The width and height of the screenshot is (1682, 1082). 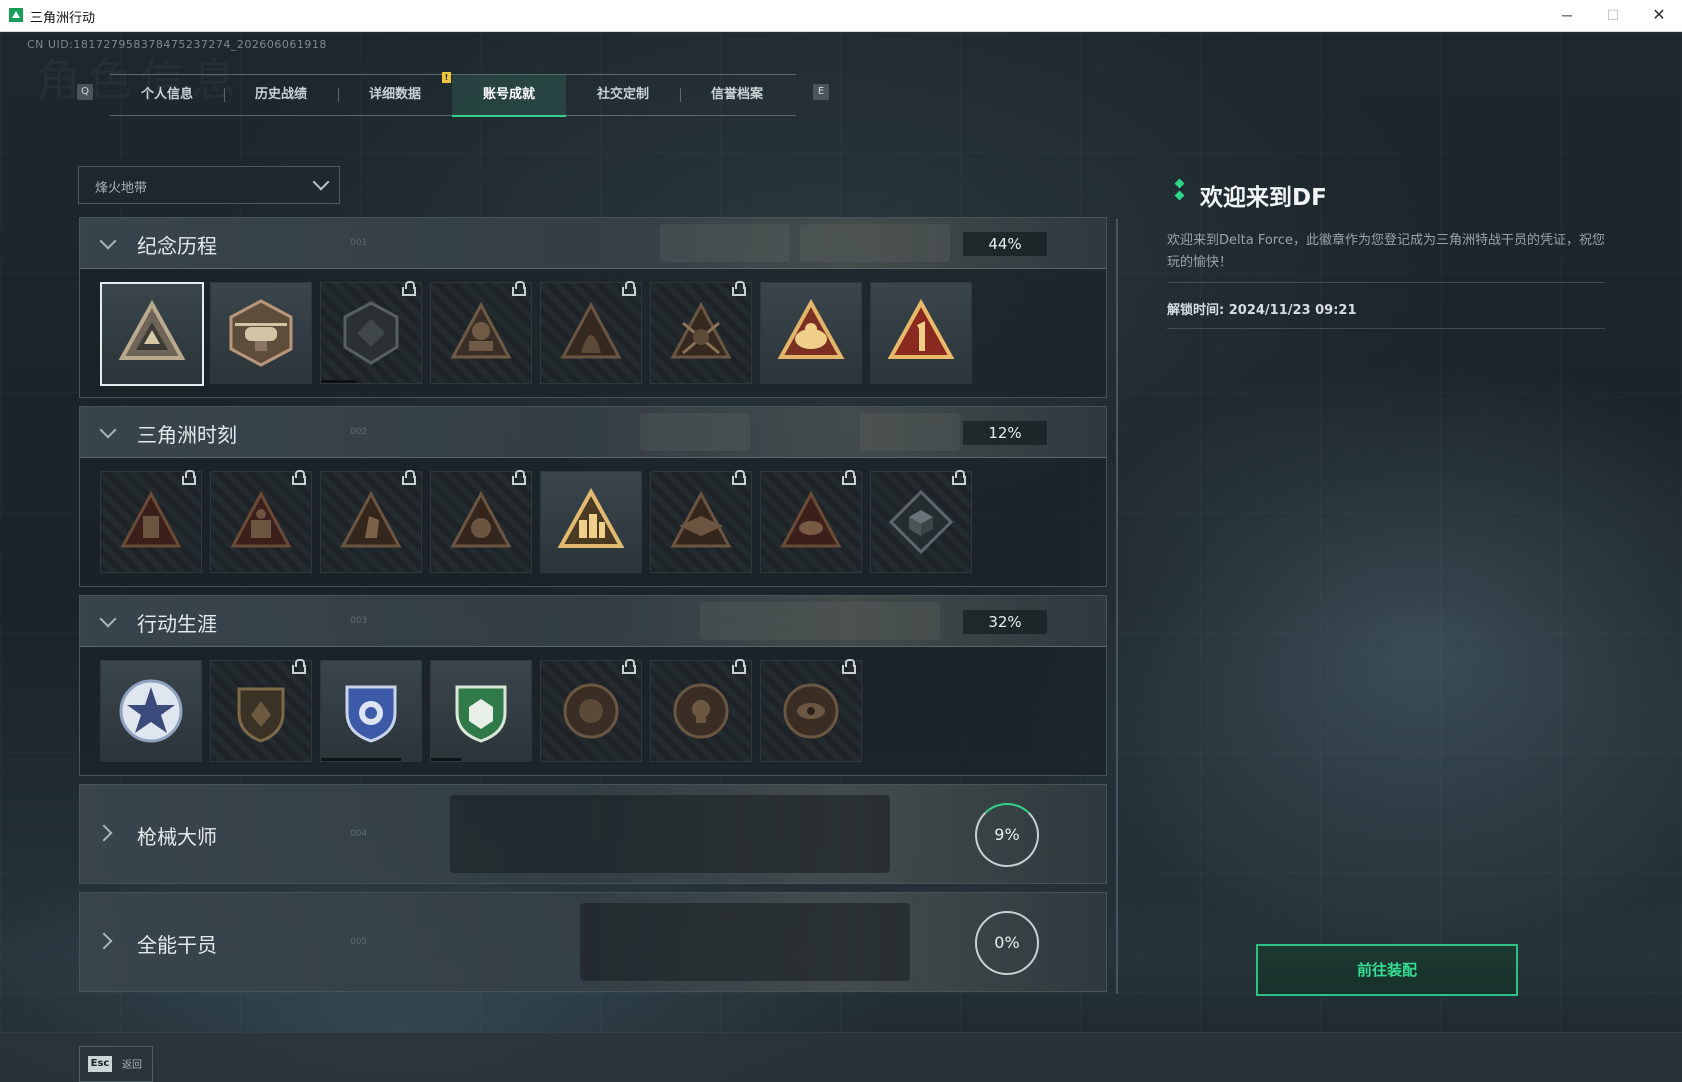 What do you see at coordinates (1386, 328) in the screenshot?
I see `divider` at bounding box center [1386, 328].